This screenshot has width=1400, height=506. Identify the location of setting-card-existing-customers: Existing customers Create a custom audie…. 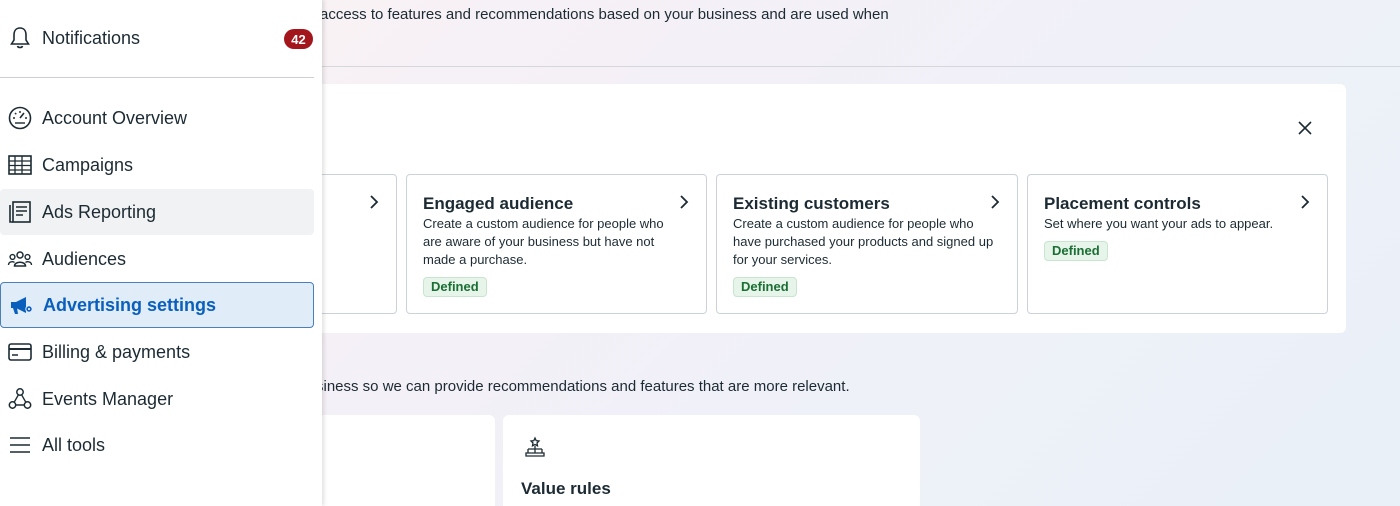
(867, 244).